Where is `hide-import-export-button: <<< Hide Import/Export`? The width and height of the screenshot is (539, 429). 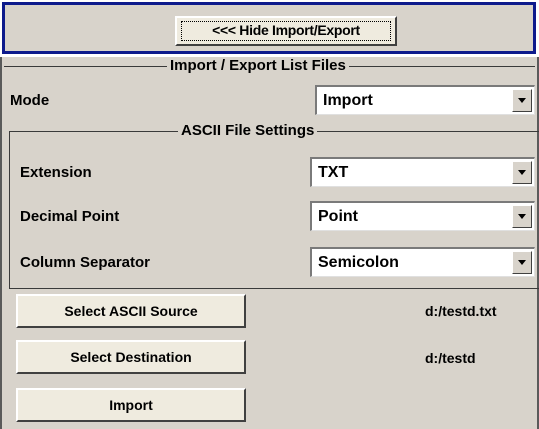 hide-import-export-button: <<< Hide Import/Export is located at coordinates (286, 31).